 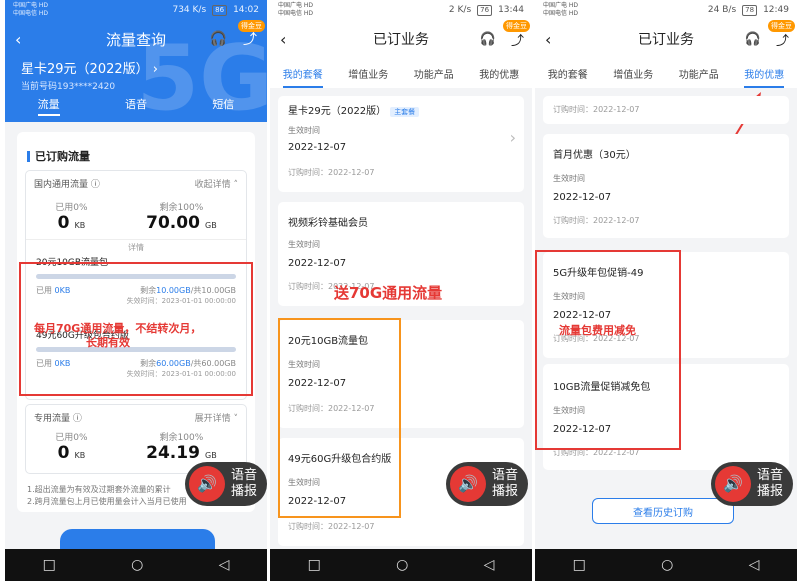 What do you see at coordinates (107, 501) in the screenshot?
I see `note-2: 2.跨月流量包上月已使用量会计入当月已使用` at bounding box center [107, 501].